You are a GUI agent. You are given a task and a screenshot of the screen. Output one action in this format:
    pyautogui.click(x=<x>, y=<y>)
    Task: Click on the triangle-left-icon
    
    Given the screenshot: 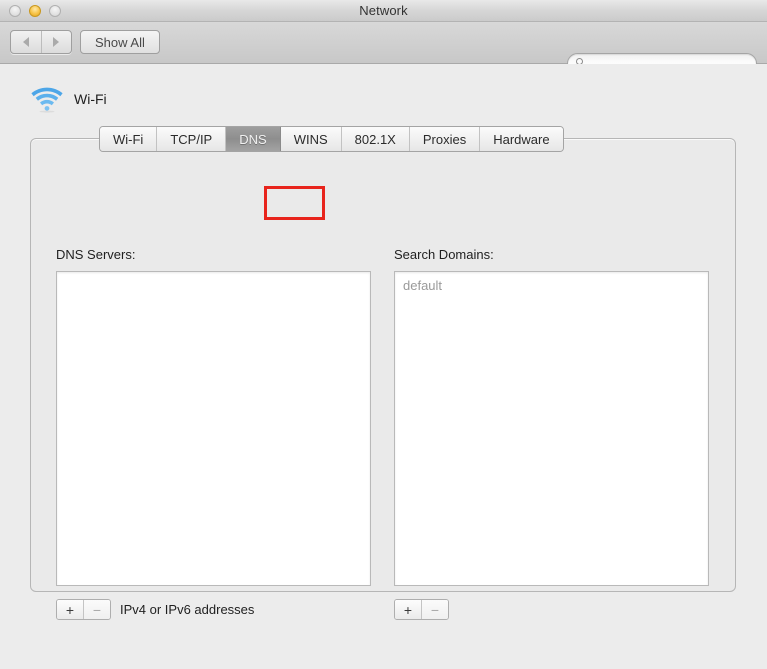 What is the action you would take?
    pyautogui.click(x=25, y=42)
    